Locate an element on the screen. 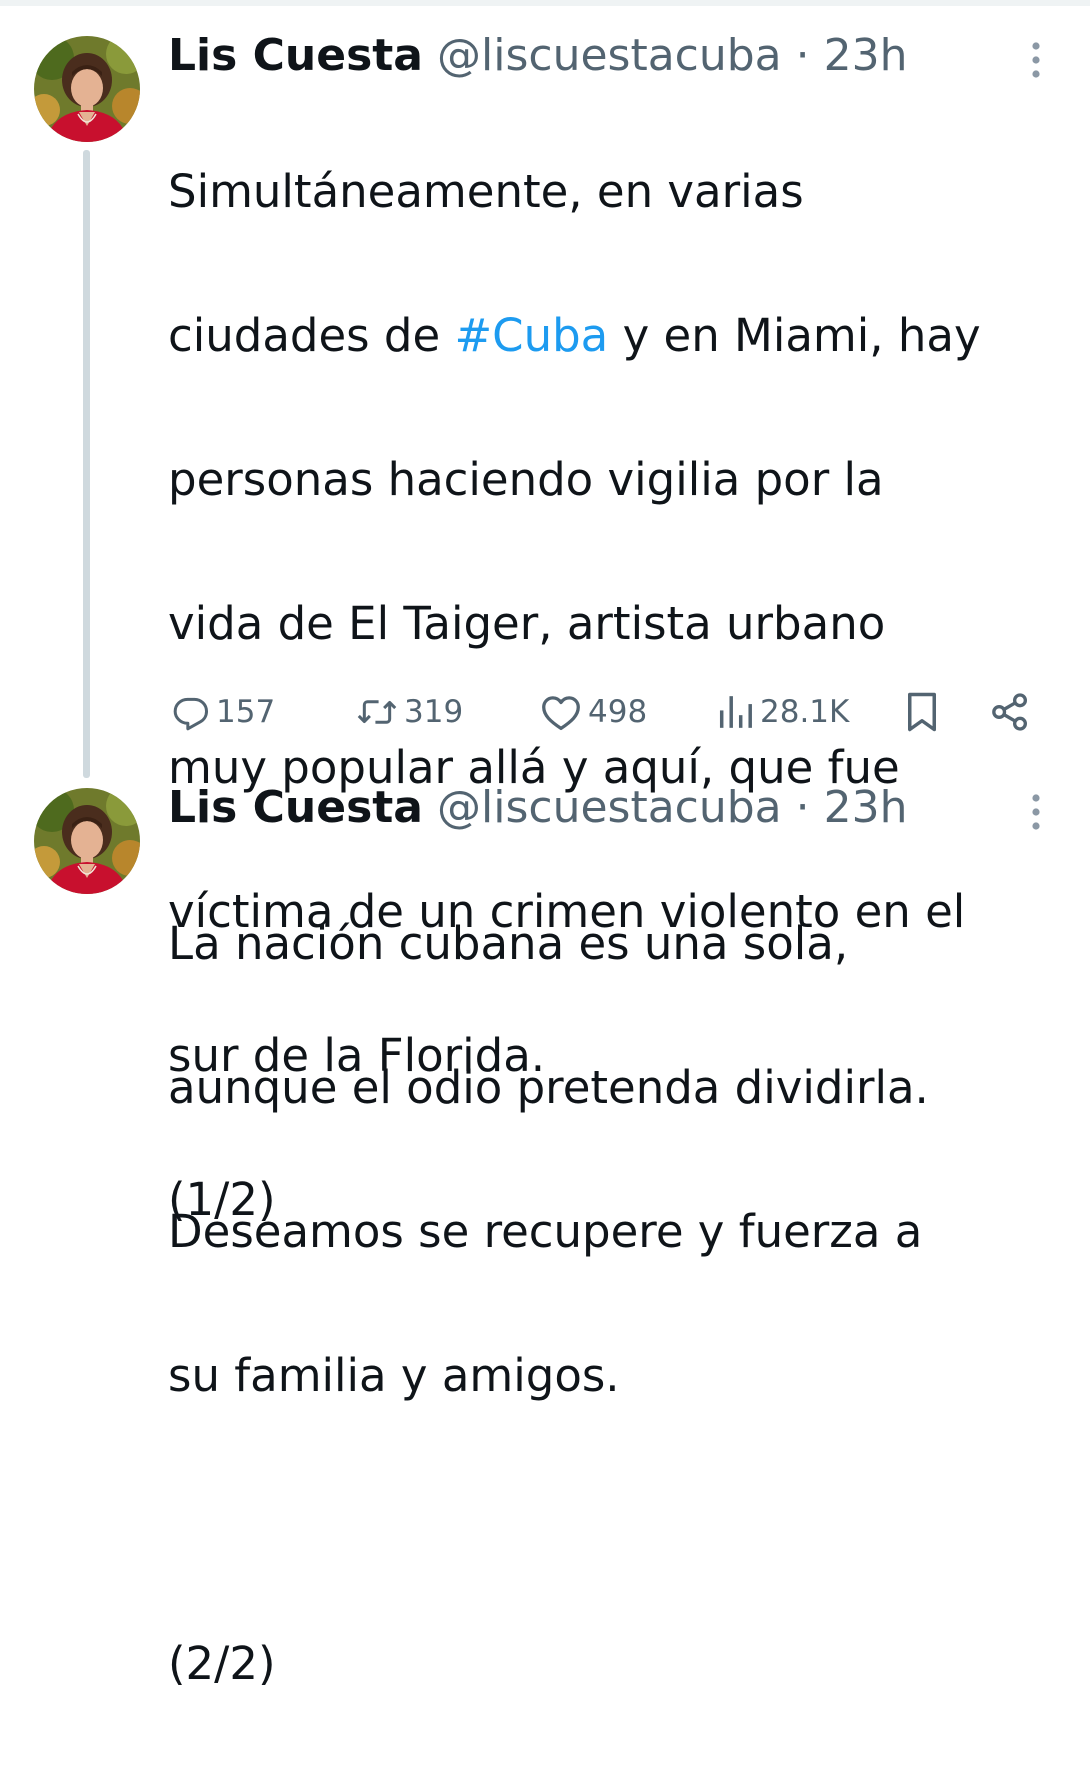 The width and height of the screenshot is (1090, 1772). tweet-text-line is located at coordinates (618, 1520).